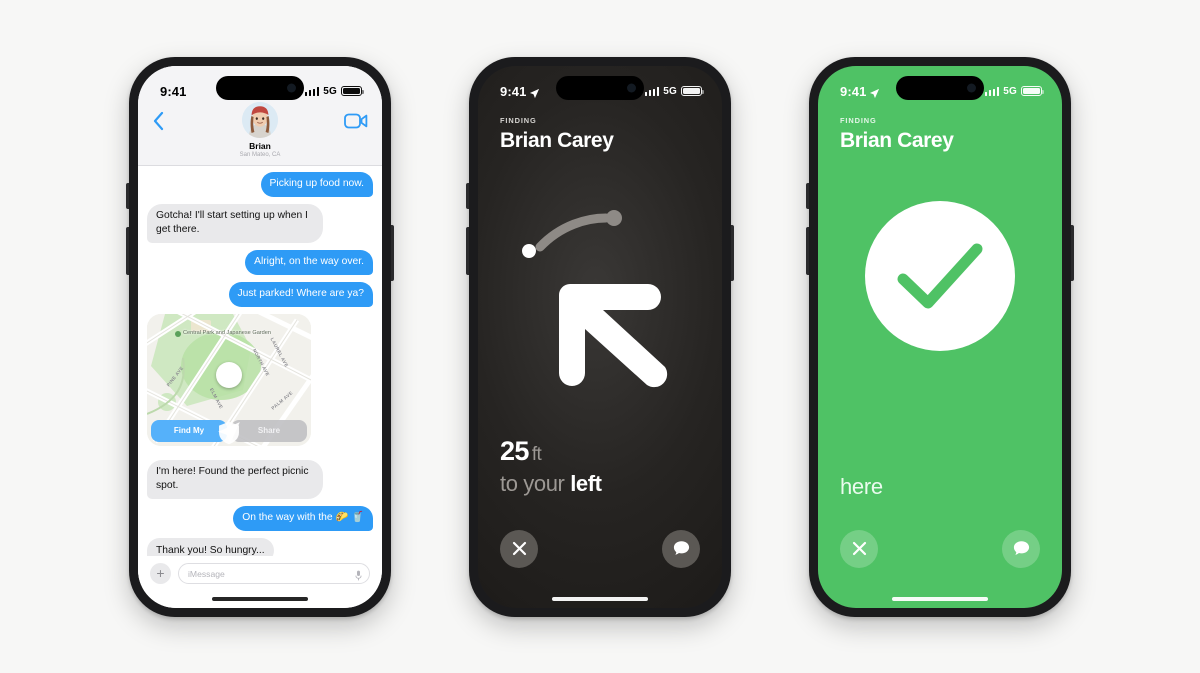 The width and height of the screenshot is (1200, 673). Describe the element at coordinates (274, 573) in the screenshot. I see `imessage-input: iMessage` at that location.